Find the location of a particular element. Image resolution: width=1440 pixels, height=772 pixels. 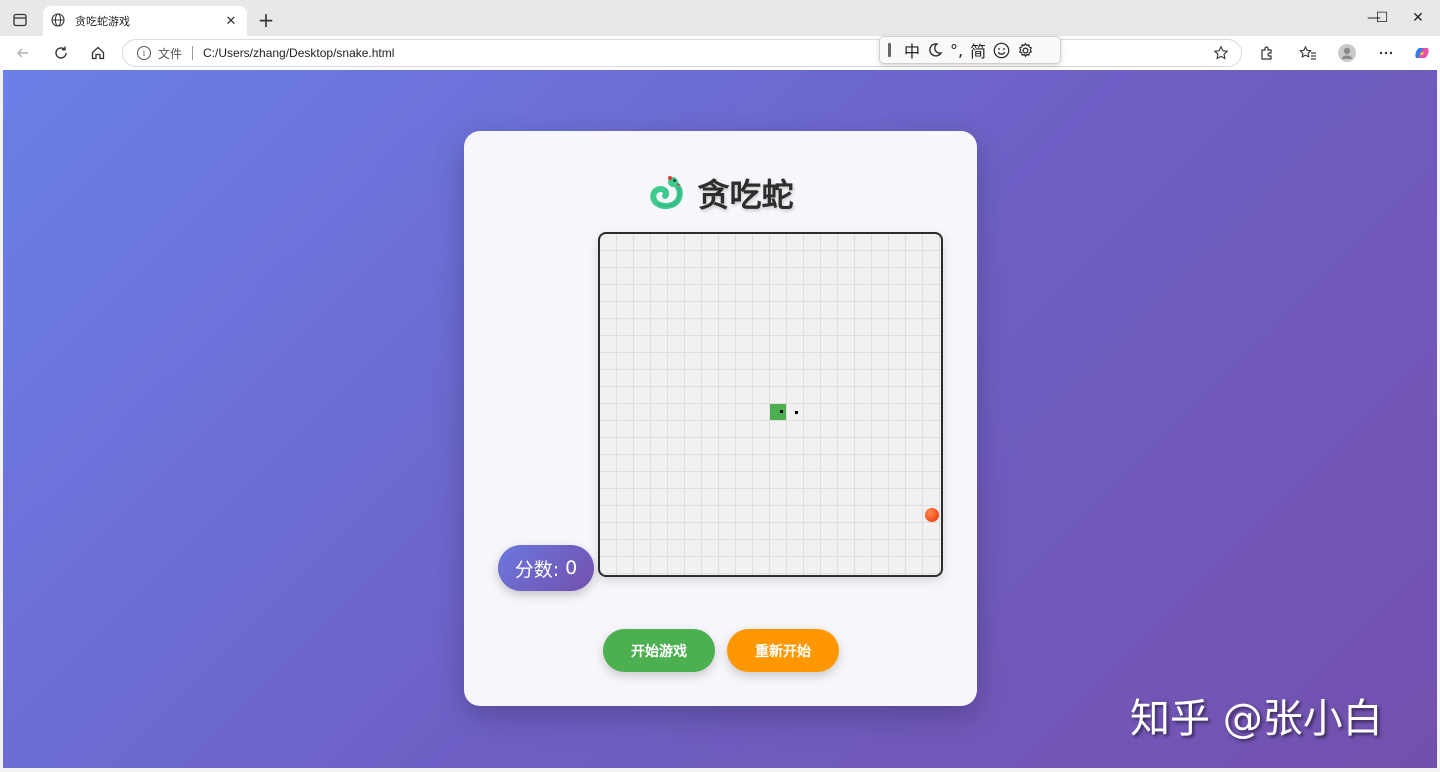

score-badge: 分数: 0 is located at coordinates (546, 568).